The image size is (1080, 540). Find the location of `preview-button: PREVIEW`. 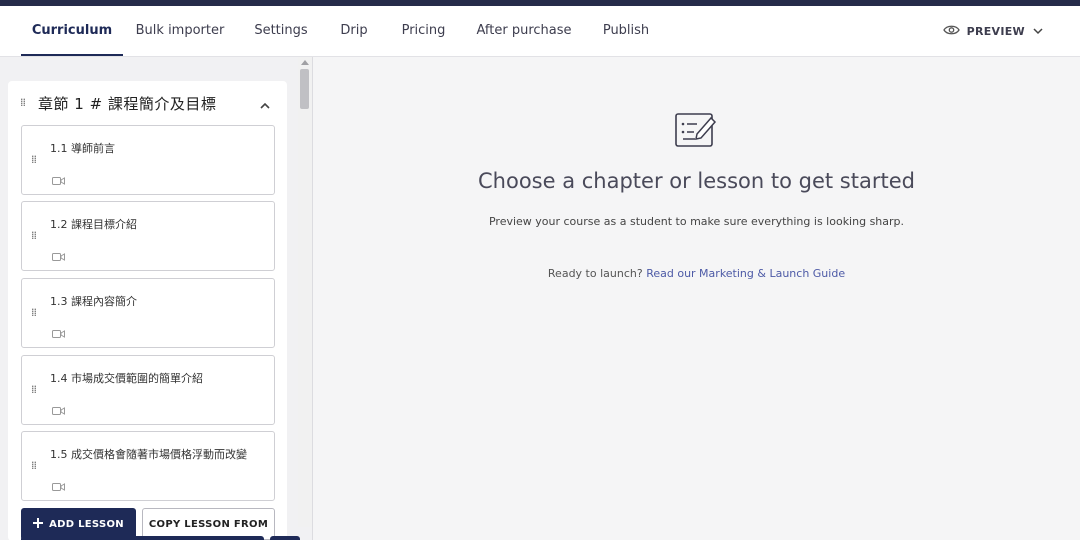

preview-button: PREVIEW is located at coordinates (993, 31).